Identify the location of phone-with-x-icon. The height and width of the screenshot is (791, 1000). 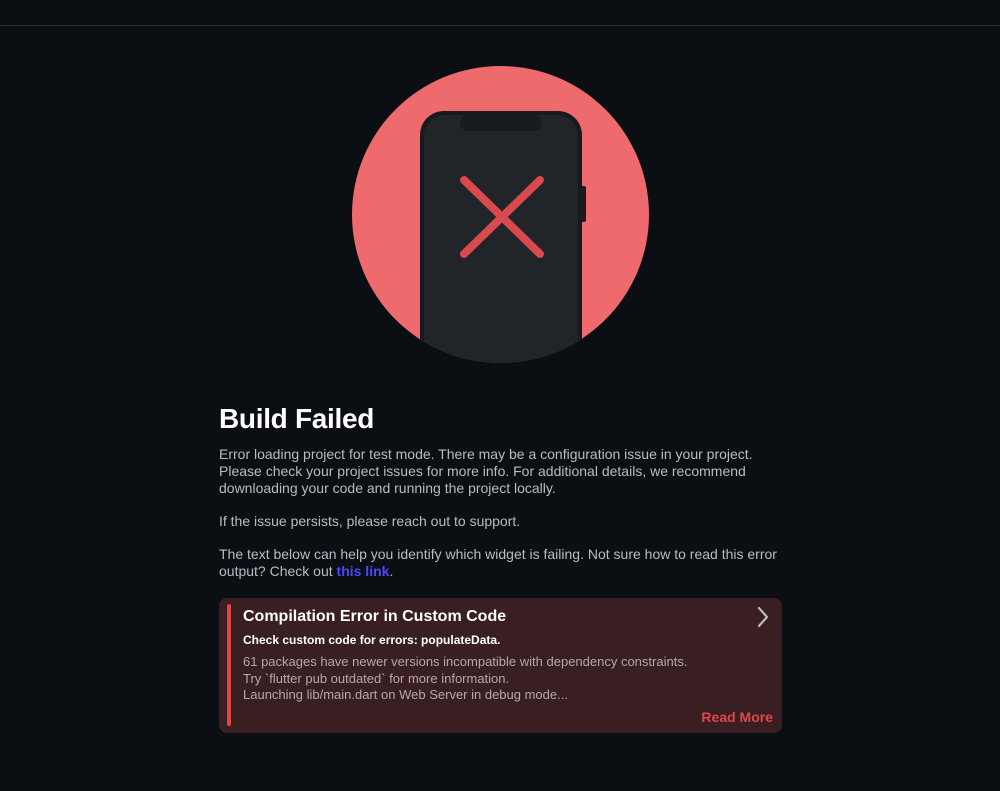
(500, 214).